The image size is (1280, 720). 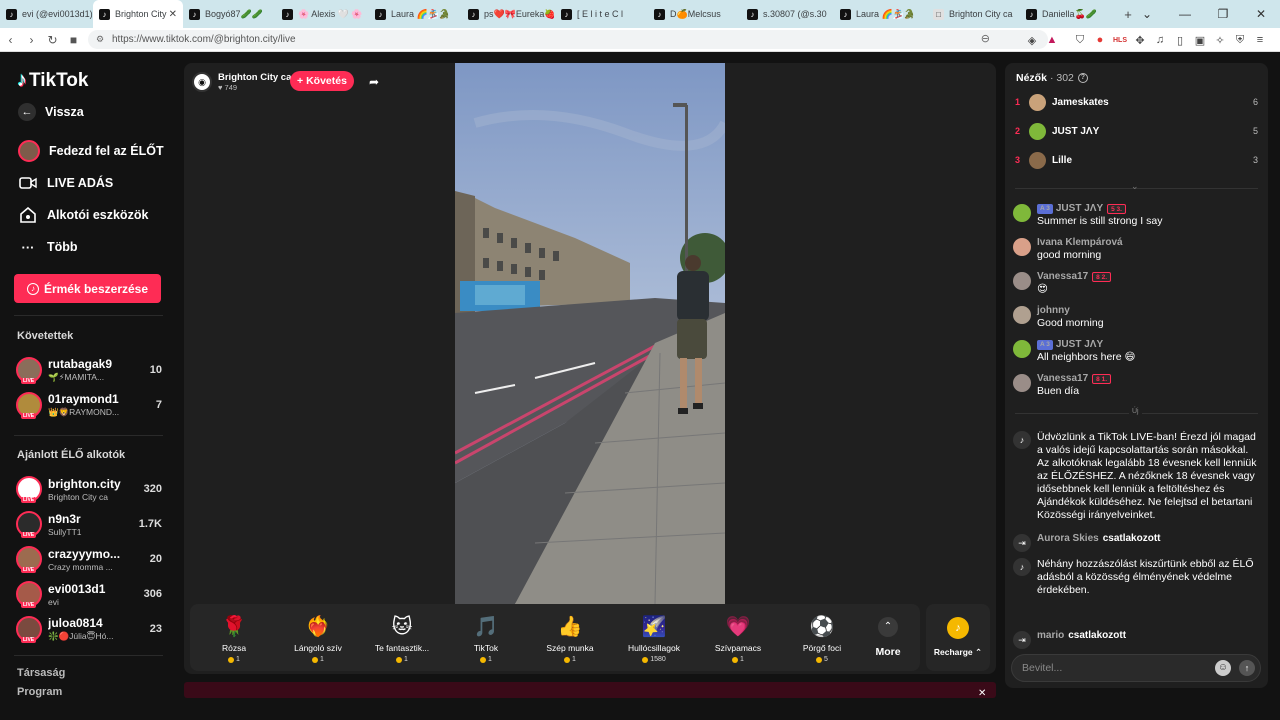 I want to click on sidebar-toggle-icon: ▯, so click(x=1180, y=40).